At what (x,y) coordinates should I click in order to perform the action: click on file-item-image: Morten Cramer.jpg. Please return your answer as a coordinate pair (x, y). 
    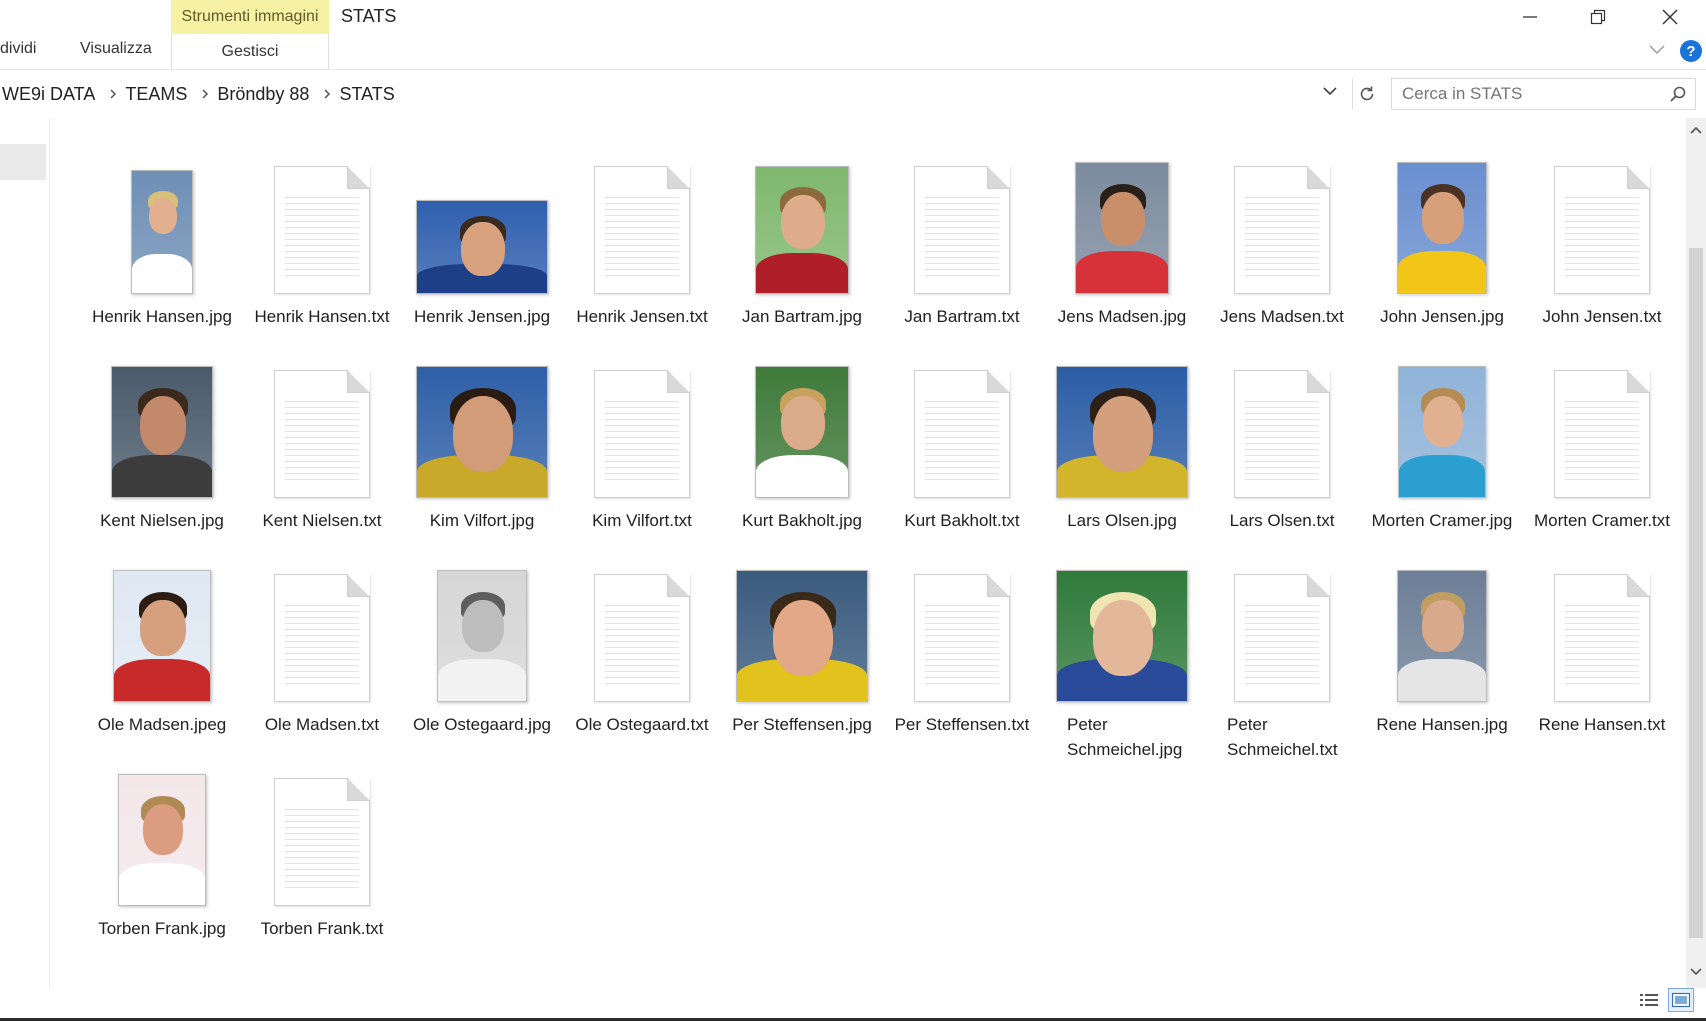
    Looking at the image, I should click on (1442, 460).